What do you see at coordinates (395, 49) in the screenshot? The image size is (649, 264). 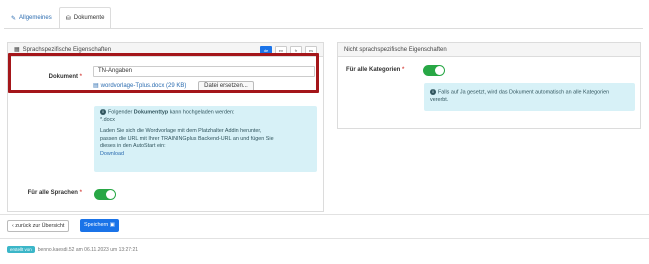 I see `panel-title: Nicht sprachspezifische Eigenschaften` at bounding box center [395, 49].